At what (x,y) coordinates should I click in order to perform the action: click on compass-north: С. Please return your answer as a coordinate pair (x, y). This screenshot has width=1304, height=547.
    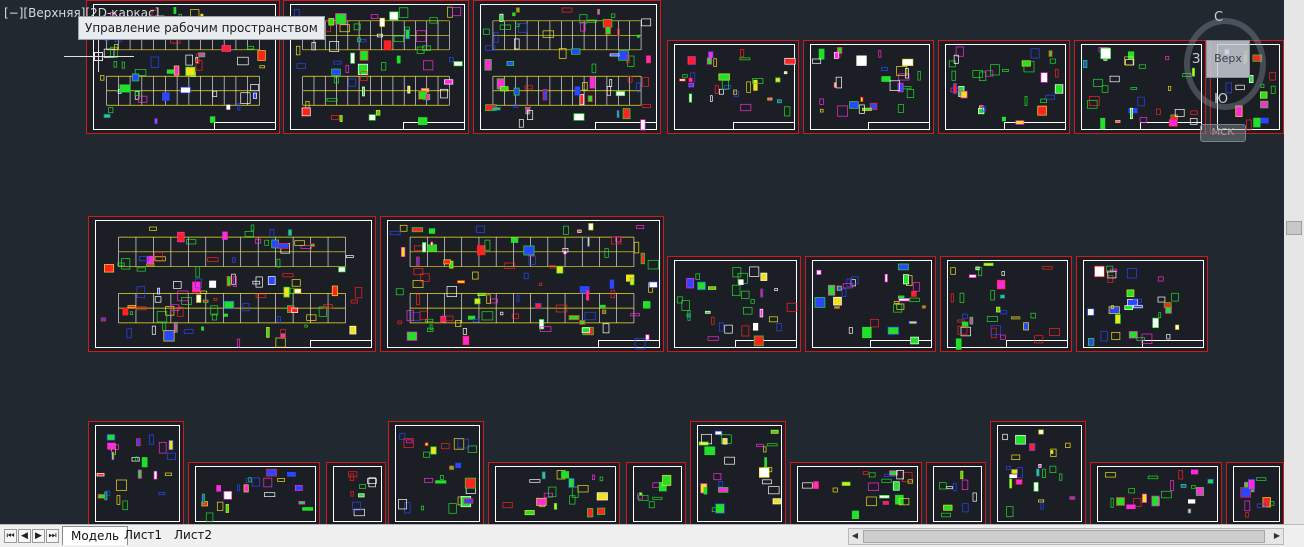
    Looking at the image, I should click on (1218, 17).